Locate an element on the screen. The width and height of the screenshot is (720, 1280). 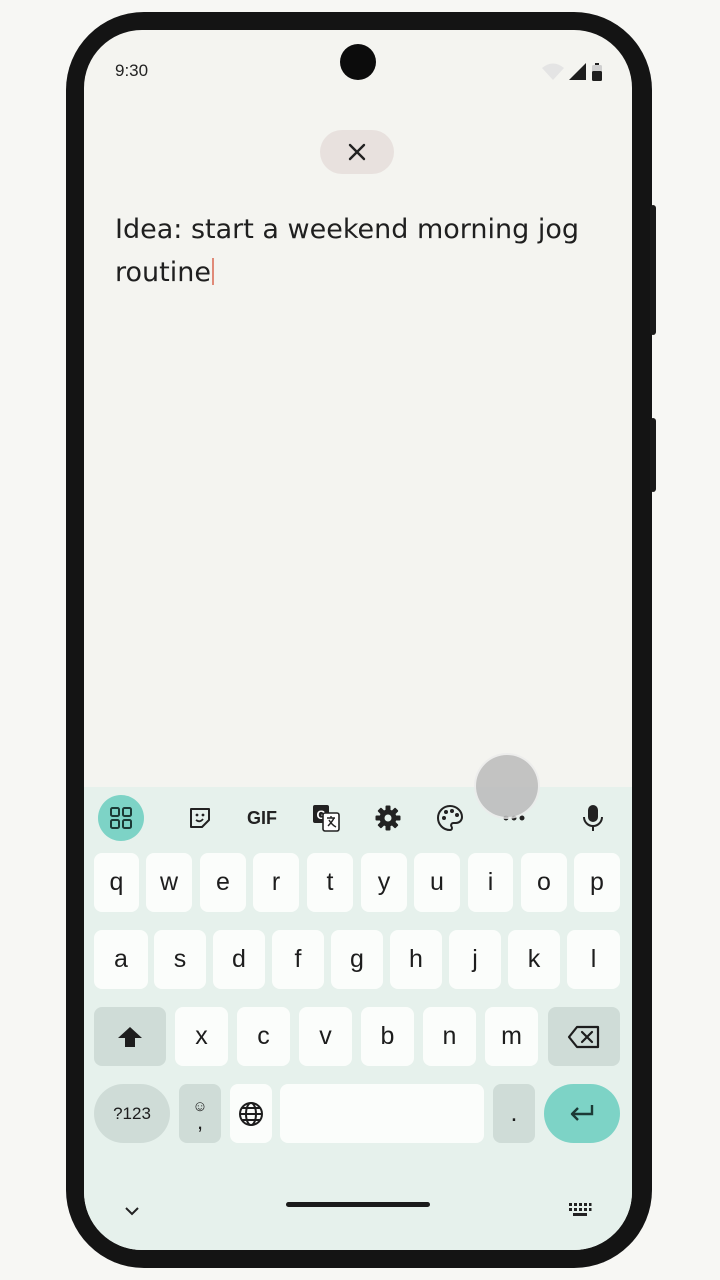
language-key is located at coordinates (251, 1113).